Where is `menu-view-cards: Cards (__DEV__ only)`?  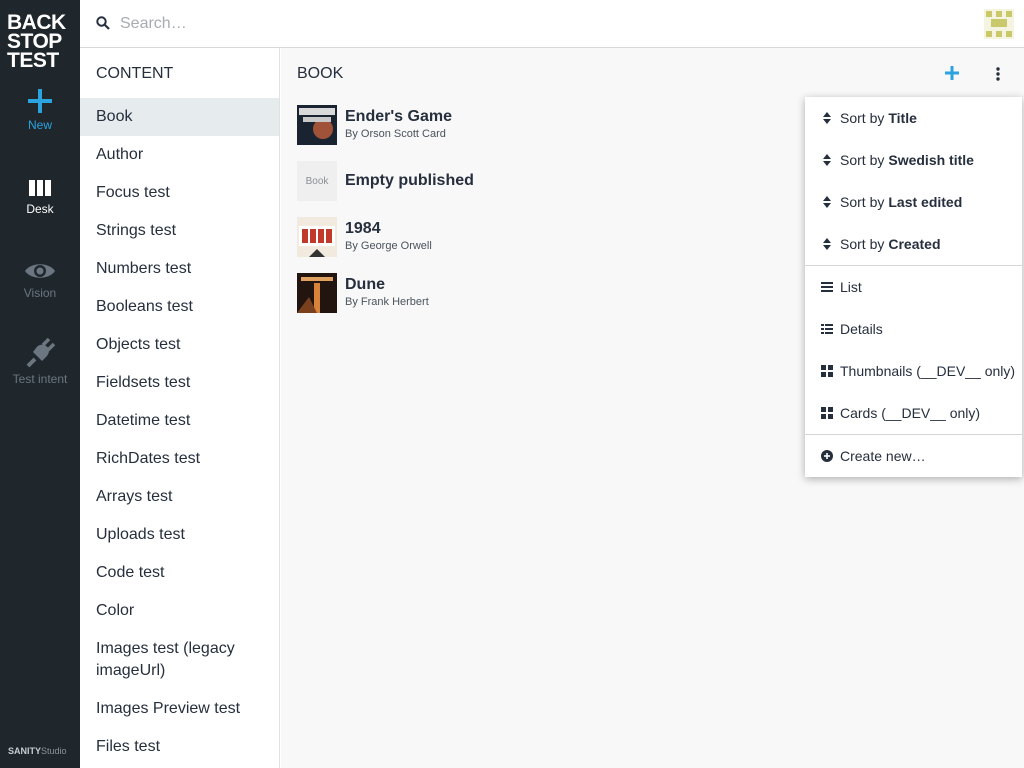
menu-view-cards: Cards (__DEV__ only) is located at coordinates (913, 413).